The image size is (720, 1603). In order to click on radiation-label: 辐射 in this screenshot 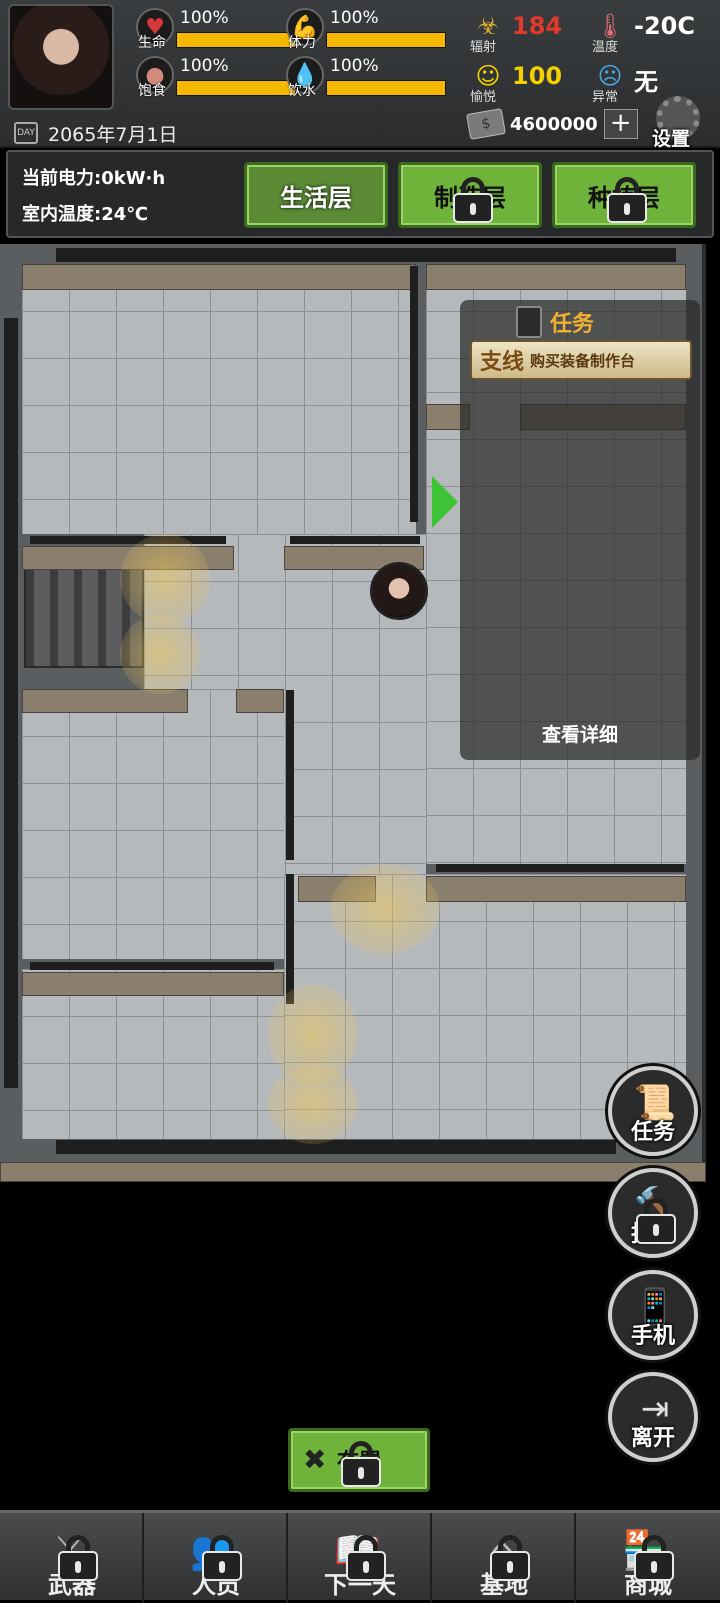, I will do `click(483, 47)`.